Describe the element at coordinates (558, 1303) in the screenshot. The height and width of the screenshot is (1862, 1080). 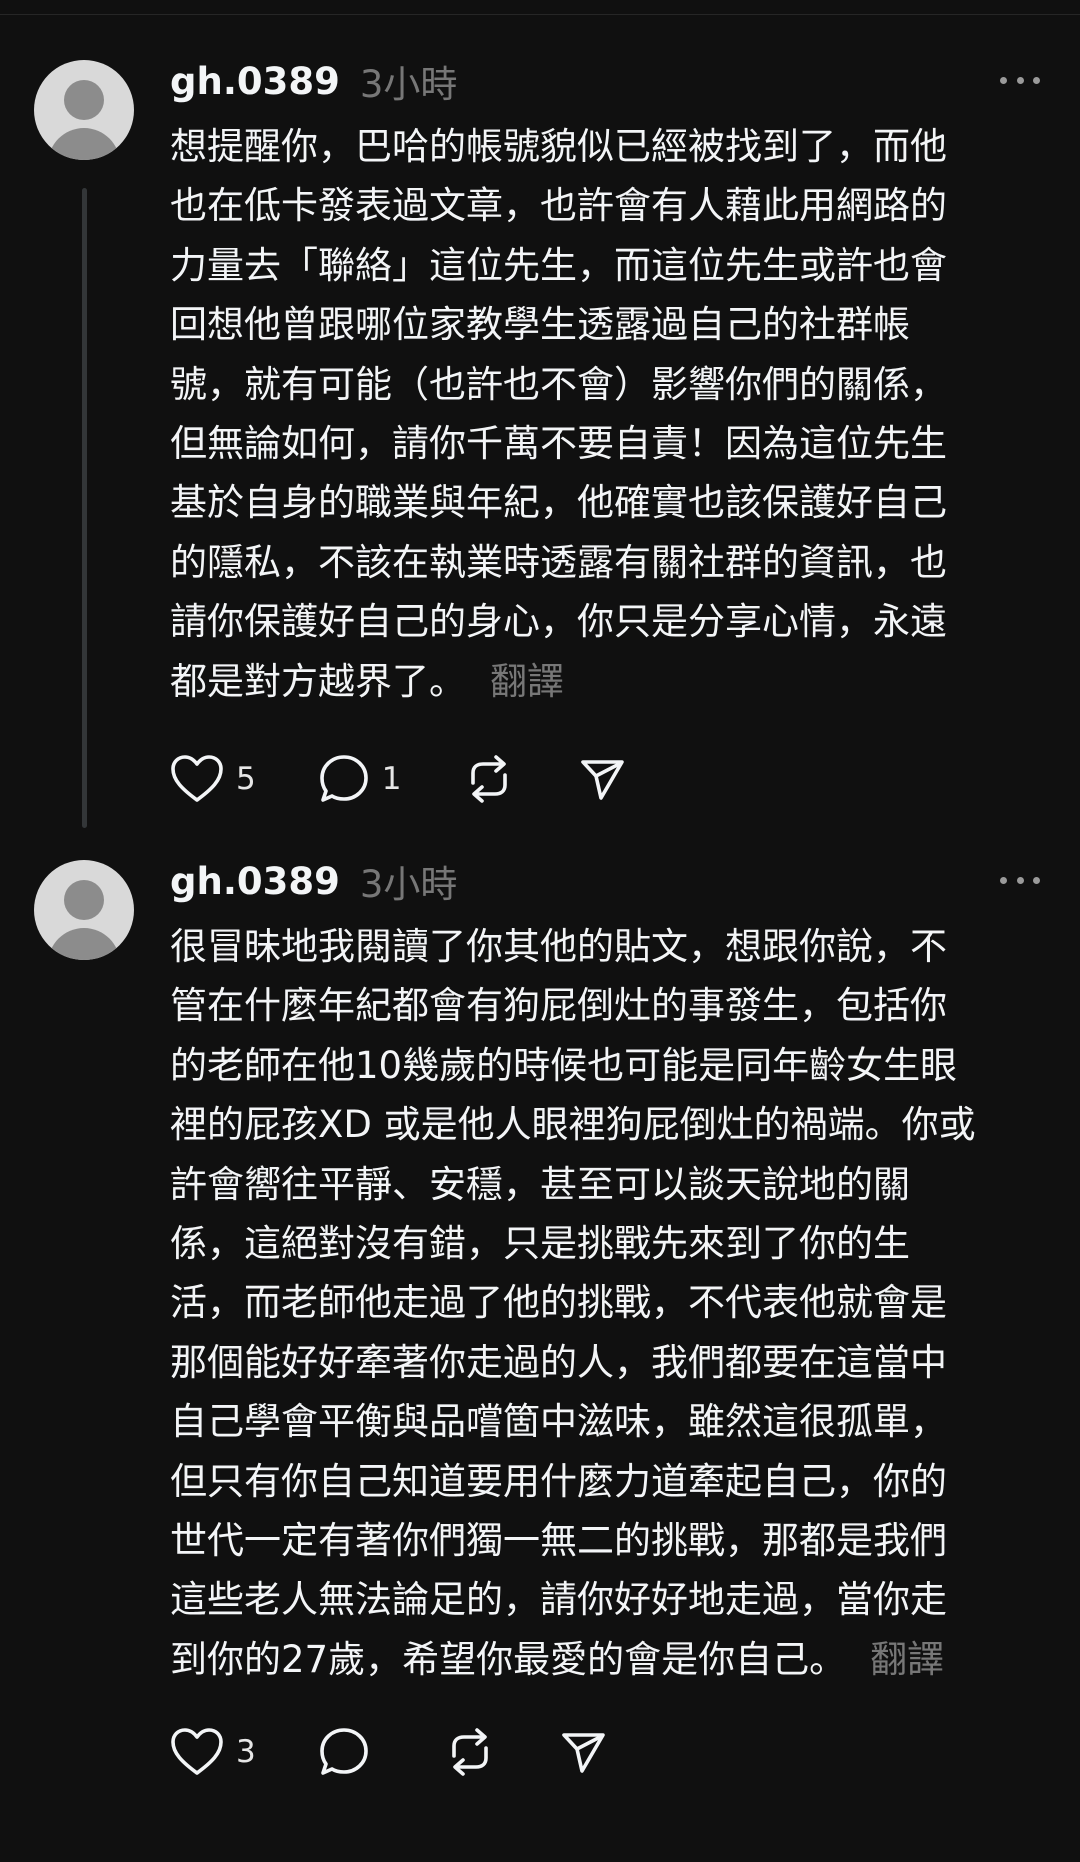
I see `text-line: 活，而老師他走過了他的挑戰，不代表他就會是` at that location.